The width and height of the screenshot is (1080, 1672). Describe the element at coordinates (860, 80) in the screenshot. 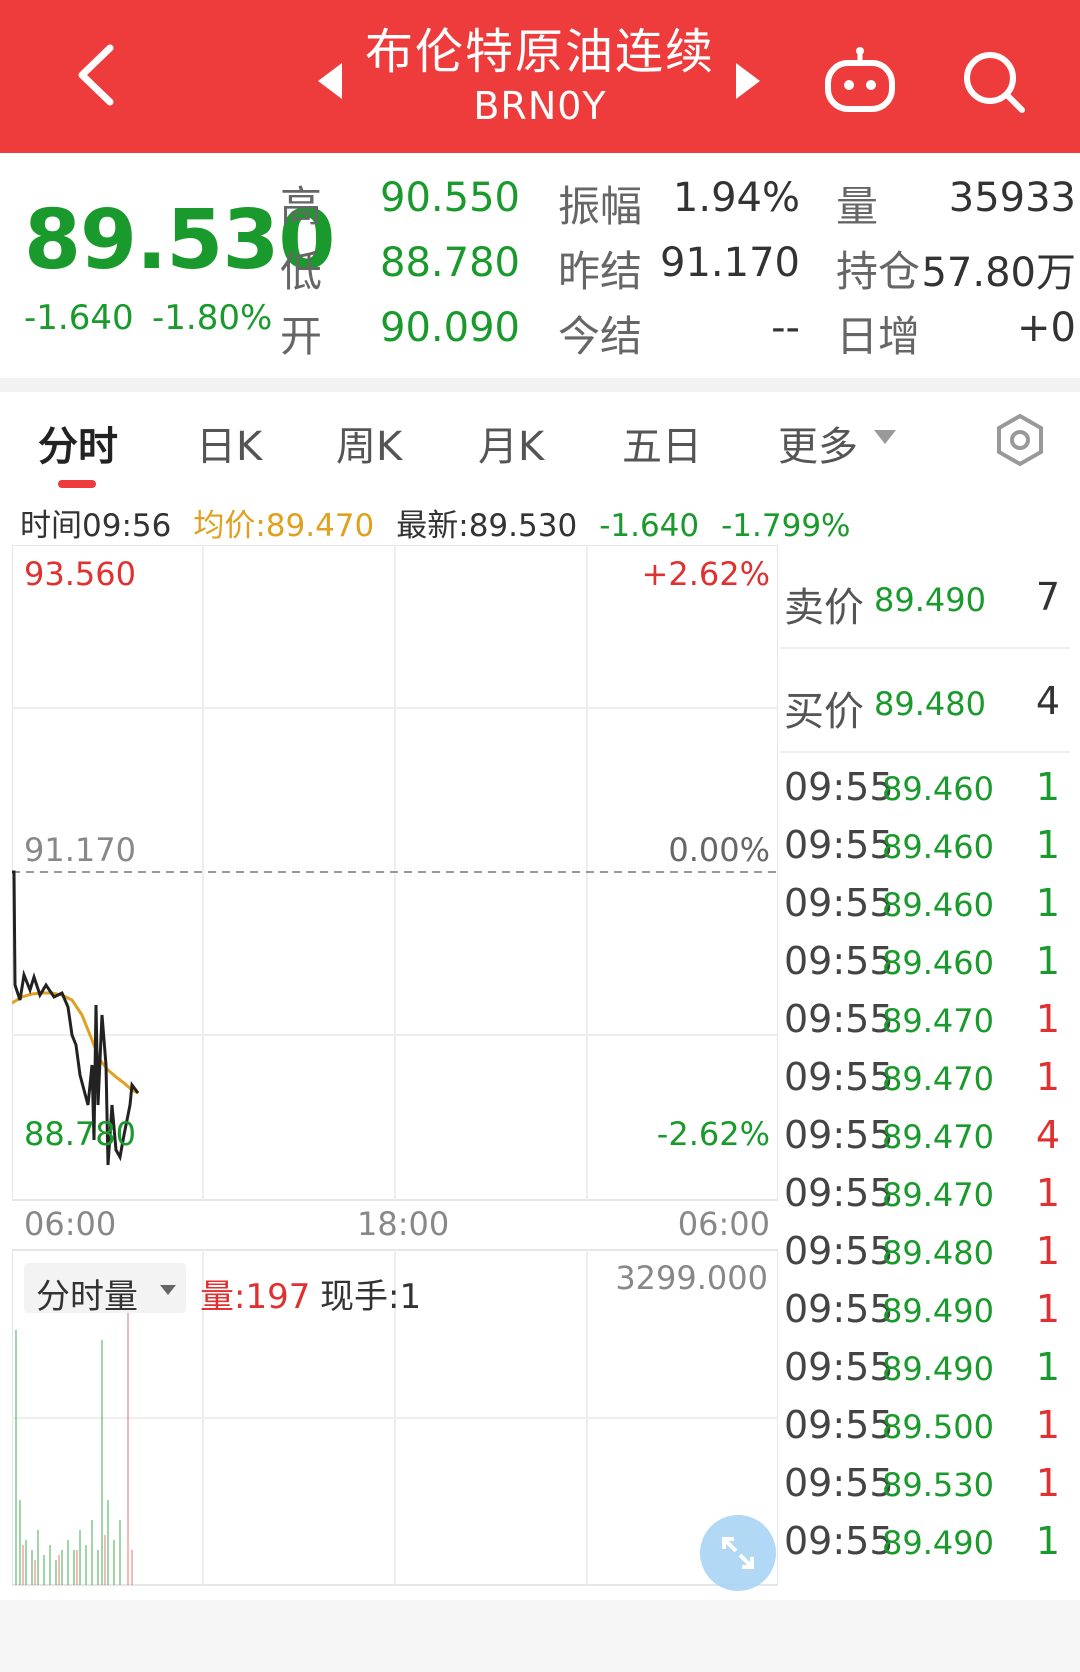

I see `robot-assistant-icon` at that location.